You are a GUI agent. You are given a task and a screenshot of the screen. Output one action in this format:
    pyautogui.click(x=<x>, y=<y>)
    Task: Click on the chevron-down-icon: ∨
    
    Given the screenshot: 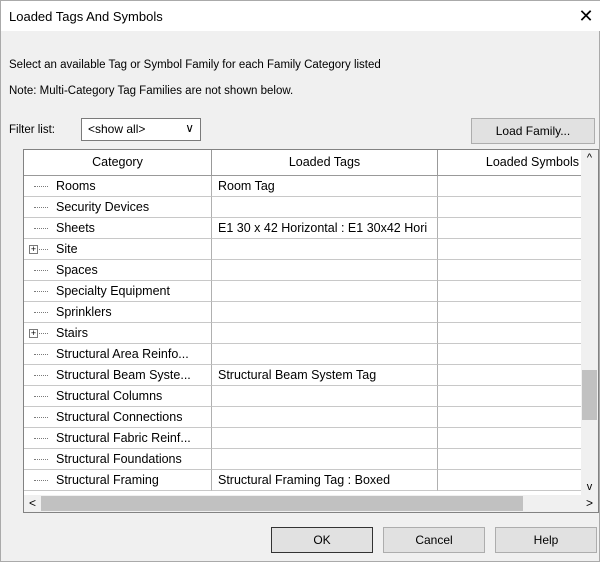 What is the action you would take?
    pyautogui.click(x=189, y=128)
    